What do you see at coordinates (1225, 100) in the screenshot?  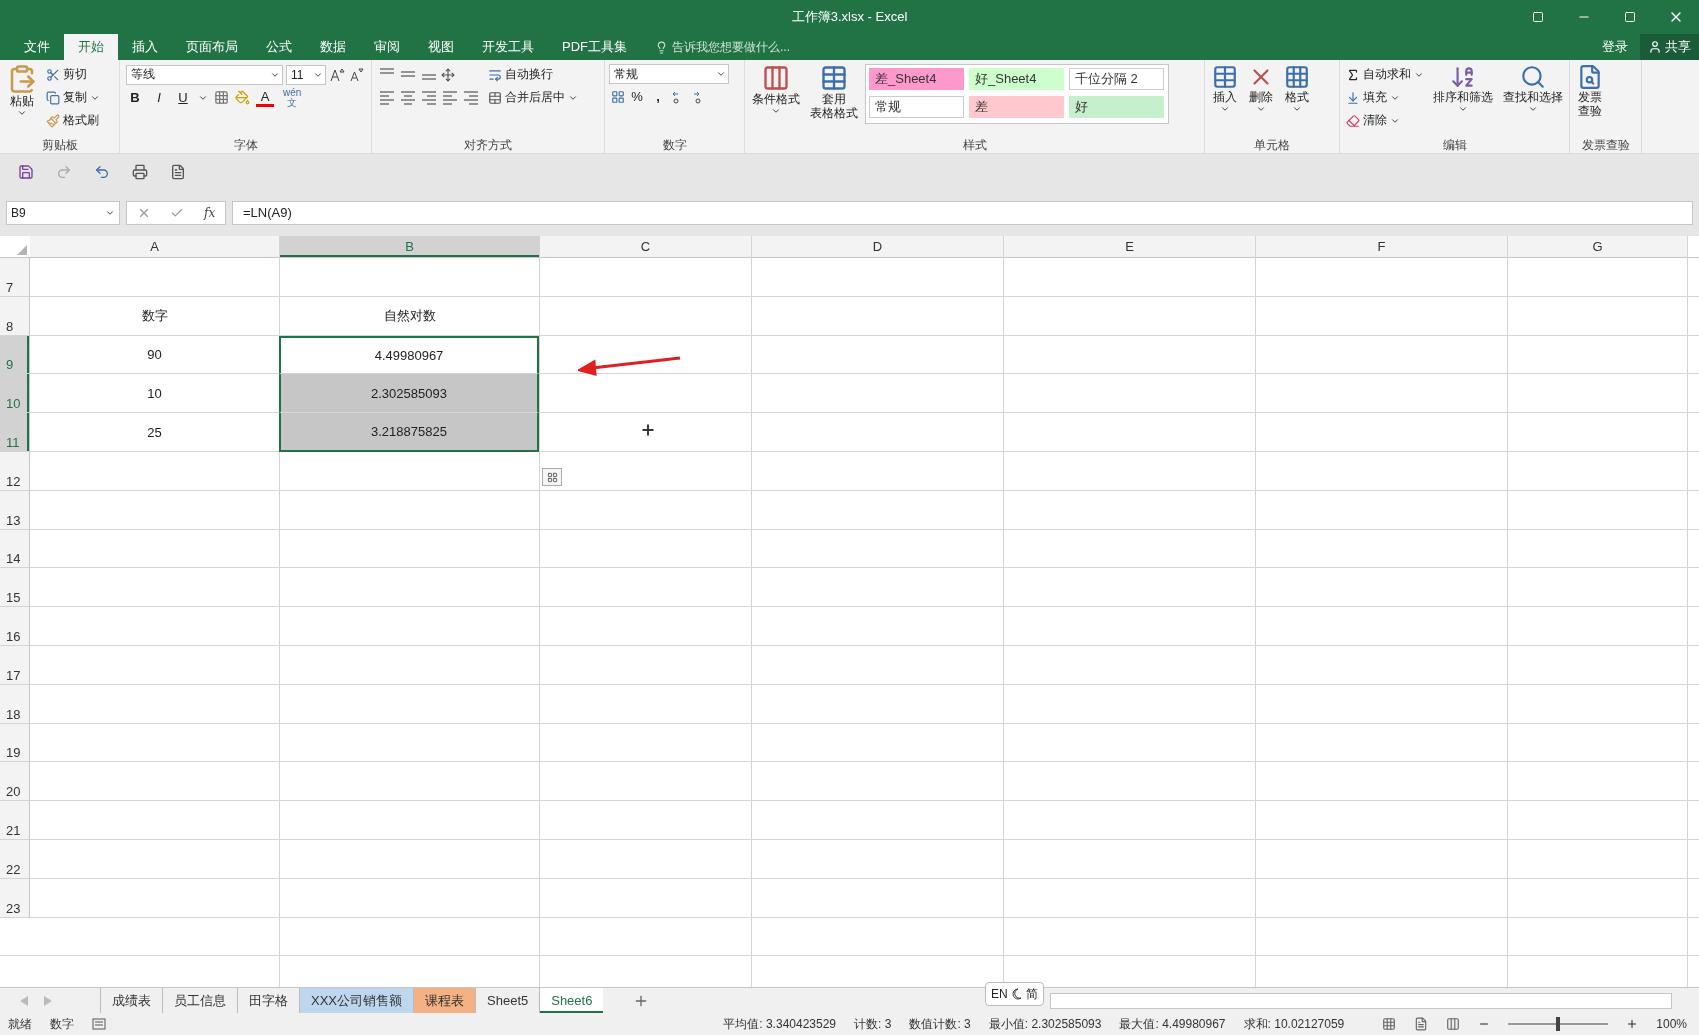 I see `insert-cells-button: 插入` at bounding box center [1225, 100].